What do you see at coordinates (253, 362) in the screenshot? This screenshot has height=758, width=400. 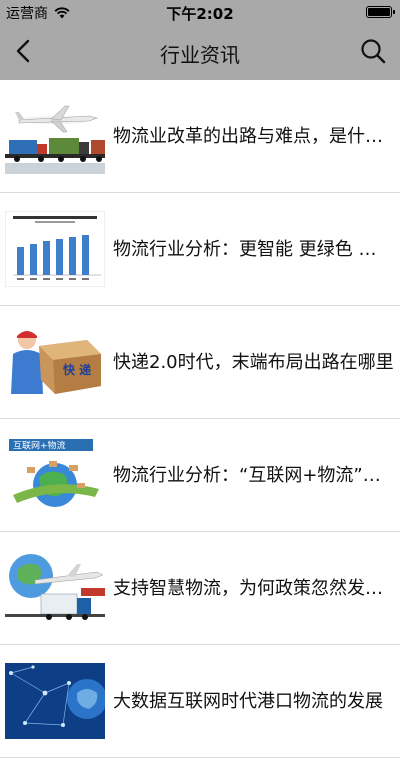 I see `news-title: 快递2.0时代，末端布局出路在哪里` at bounding box center [253, 362].